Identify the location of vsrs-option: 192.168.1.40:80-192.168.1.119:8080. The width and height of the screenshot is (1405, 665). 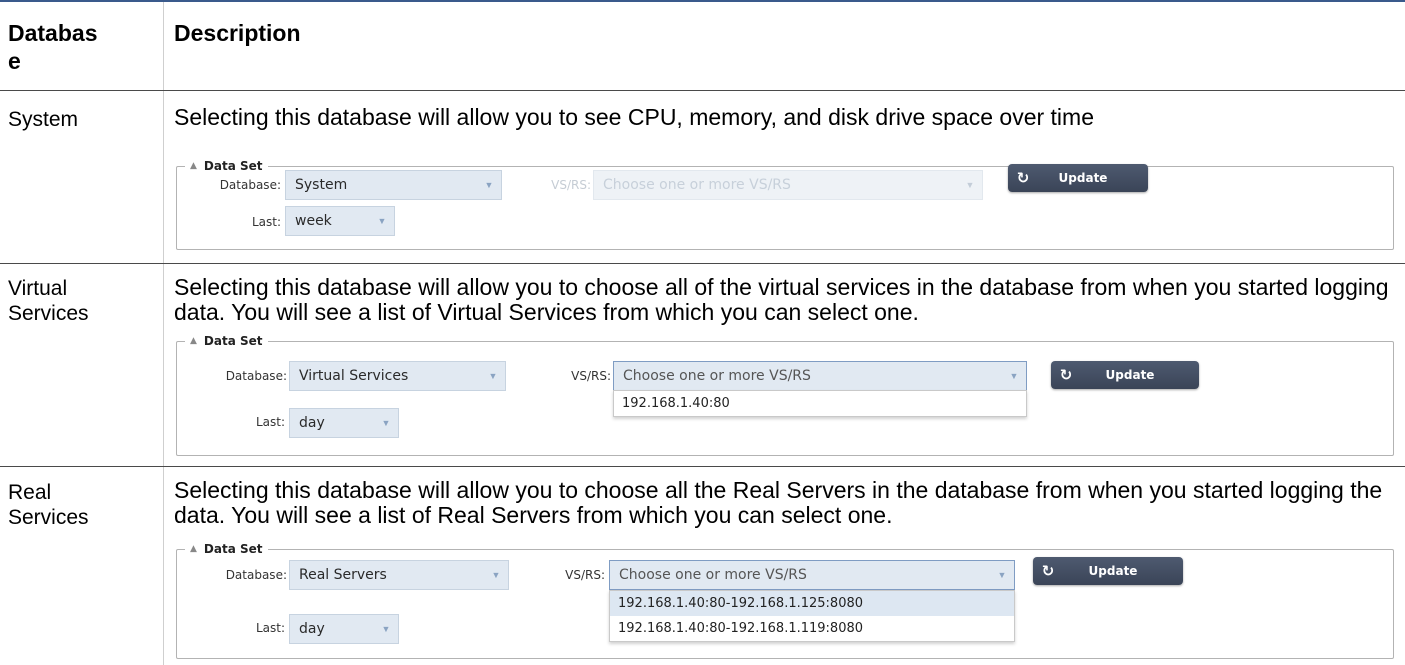
(812, 628).